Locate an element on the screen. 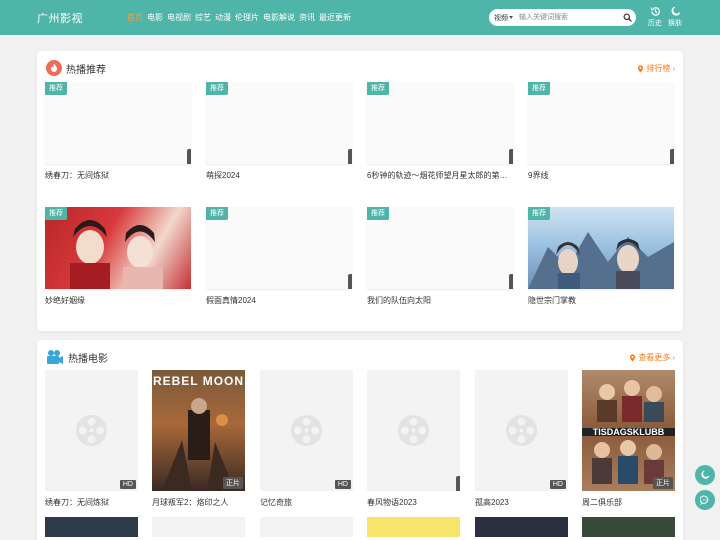  video-title: 隐世宗门掌教 is located at coordinates (601, 300).